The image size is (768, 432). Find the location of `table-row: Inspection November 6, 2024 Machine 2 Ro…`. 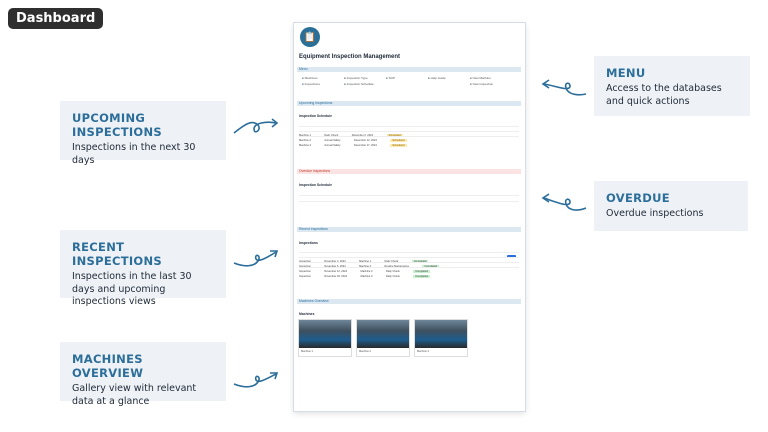

table-row: Inspection November 6, 2024 Machine 2 Ro… is located at coordinates (409, 261).